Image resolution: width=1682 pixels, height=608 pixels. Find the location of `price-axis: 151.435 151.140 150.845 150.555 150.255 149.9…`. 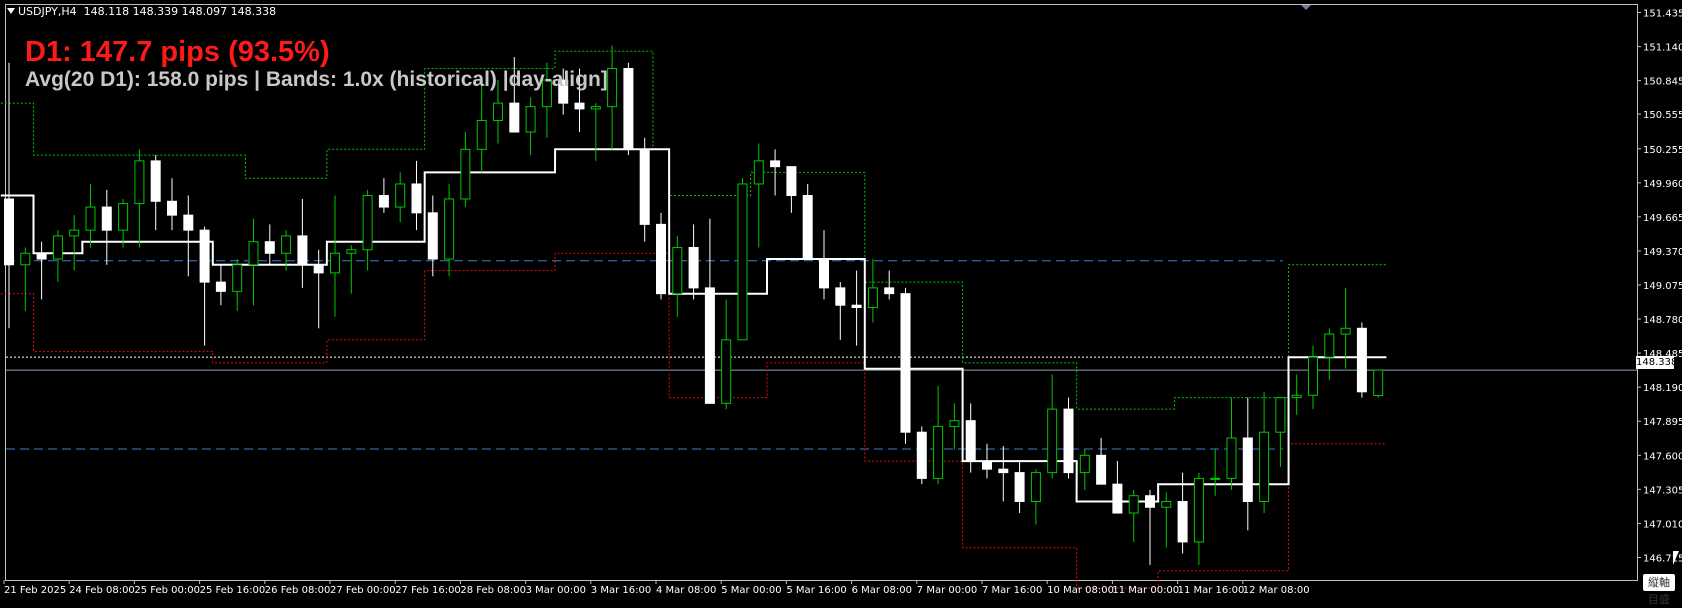

price-axis: 151.435 151.140 150.845 150.555 150.255 149.9… is located at coordinates (1659, 287).